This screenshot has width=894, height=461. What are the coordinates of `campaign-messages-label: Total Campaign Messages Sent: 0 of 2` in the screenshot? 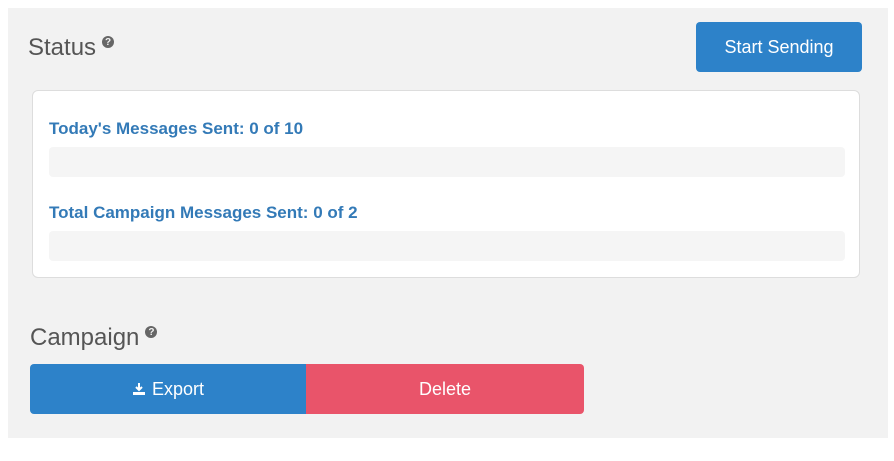 It's located at (203, 212).